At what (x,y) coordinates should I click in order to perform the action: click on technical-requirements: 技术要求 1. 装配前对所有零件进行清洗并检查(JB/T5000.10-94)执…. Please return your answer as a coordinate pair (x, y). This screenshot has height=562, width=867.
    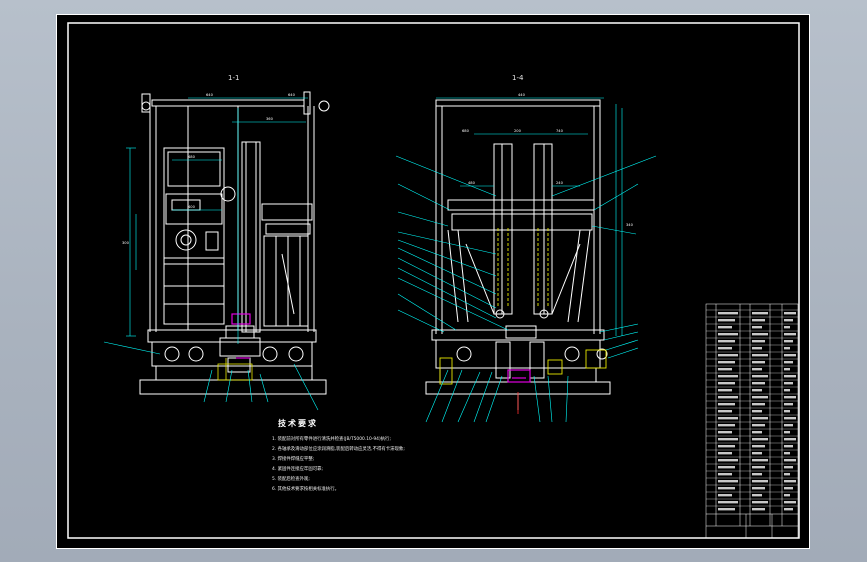
    Looking at the image, I should click on (338, 455).